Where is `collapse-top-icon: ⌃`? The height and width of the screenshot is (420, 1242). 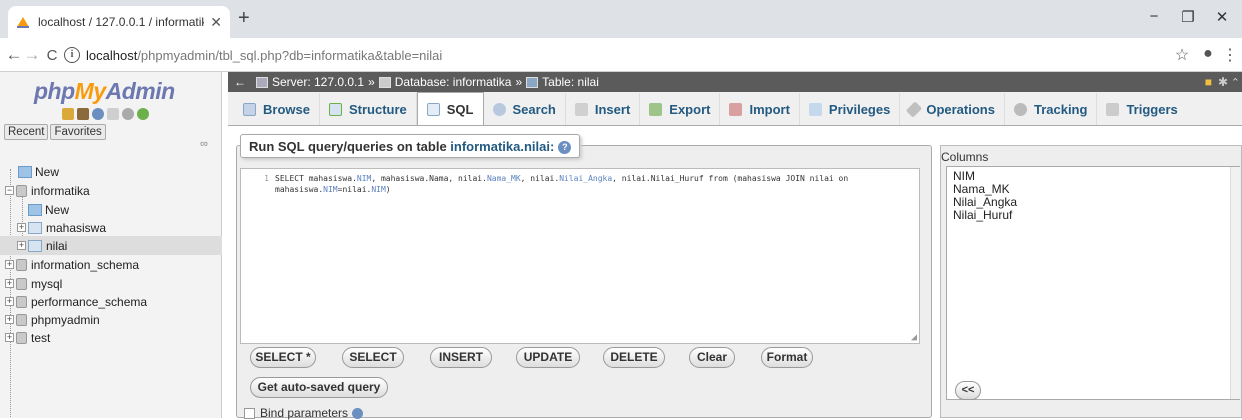
collapse-top-icon: ⌃ is located at coordinates (1235, 82).